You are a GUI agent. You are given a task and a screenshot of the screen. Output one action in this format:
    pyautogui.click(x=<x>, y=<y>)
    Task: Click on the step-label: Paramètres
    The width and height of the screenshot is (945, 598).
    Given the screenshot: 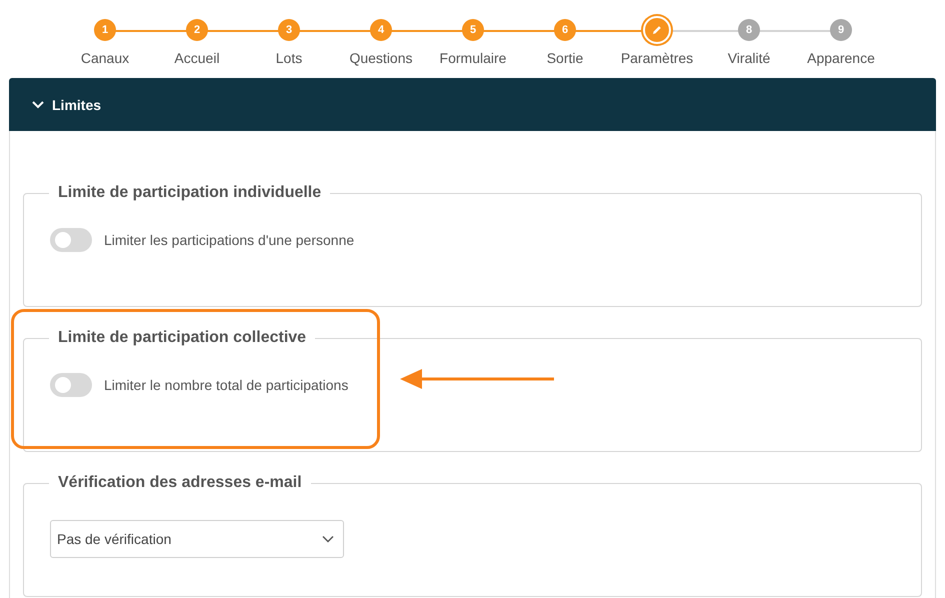 What is the action you would take?
    pyautogui.click(x=657, y=58)
    